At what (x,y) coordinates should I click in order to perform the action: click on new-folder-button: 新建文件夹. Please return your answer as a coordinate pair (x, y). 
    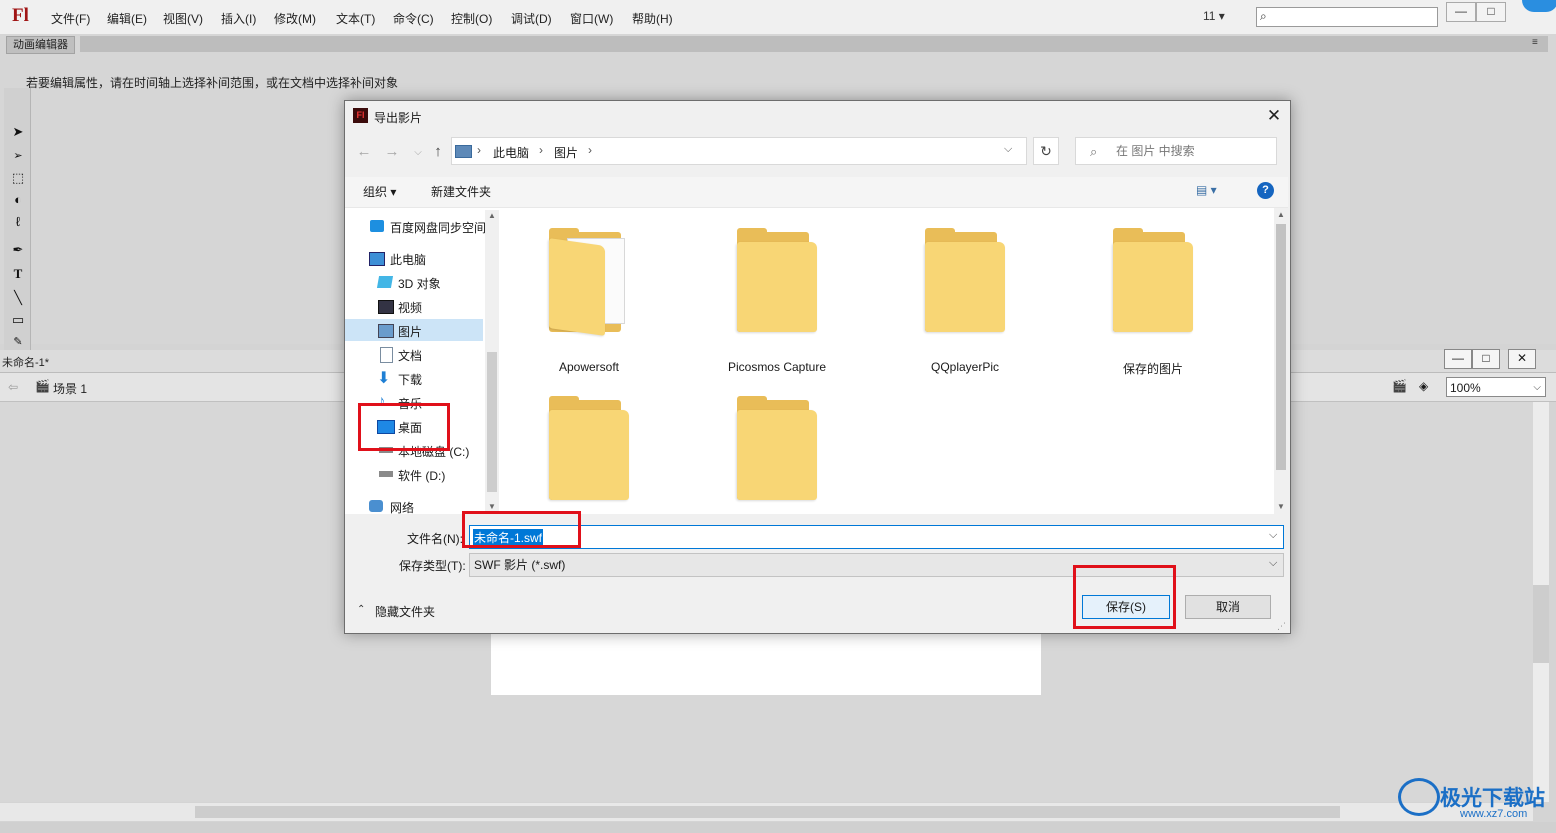
    Looking at the image, I should click on (461, 191).